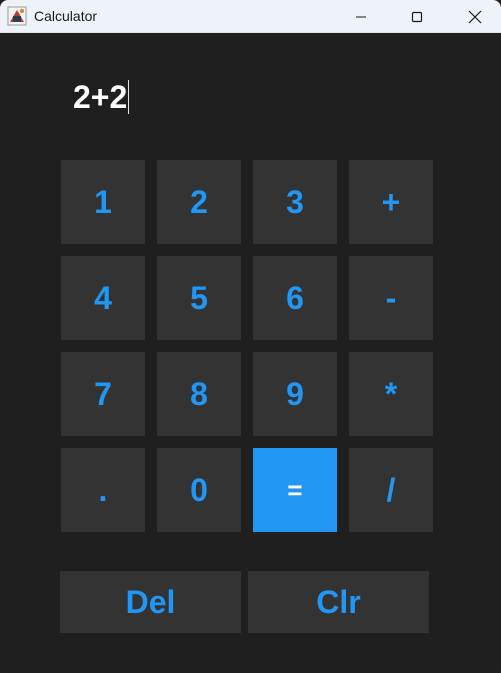  I want to click on maximize-icon, so click(417, 16).